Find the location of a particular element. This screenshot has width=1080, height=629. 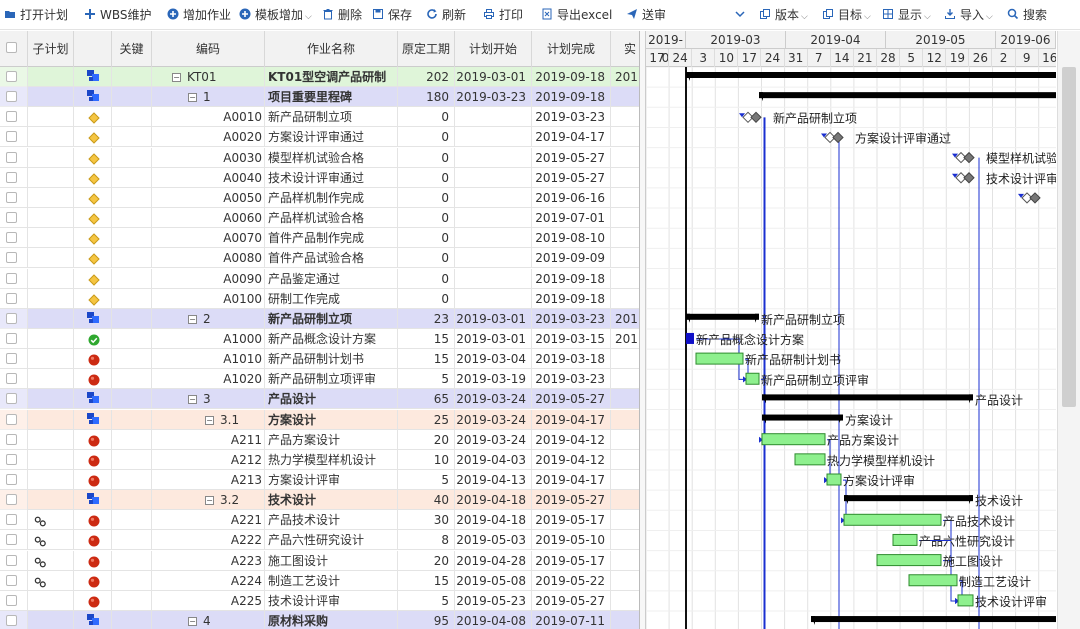

activity-name-cell: KT01型空调产品研制 is located at coordinates (331, 77).